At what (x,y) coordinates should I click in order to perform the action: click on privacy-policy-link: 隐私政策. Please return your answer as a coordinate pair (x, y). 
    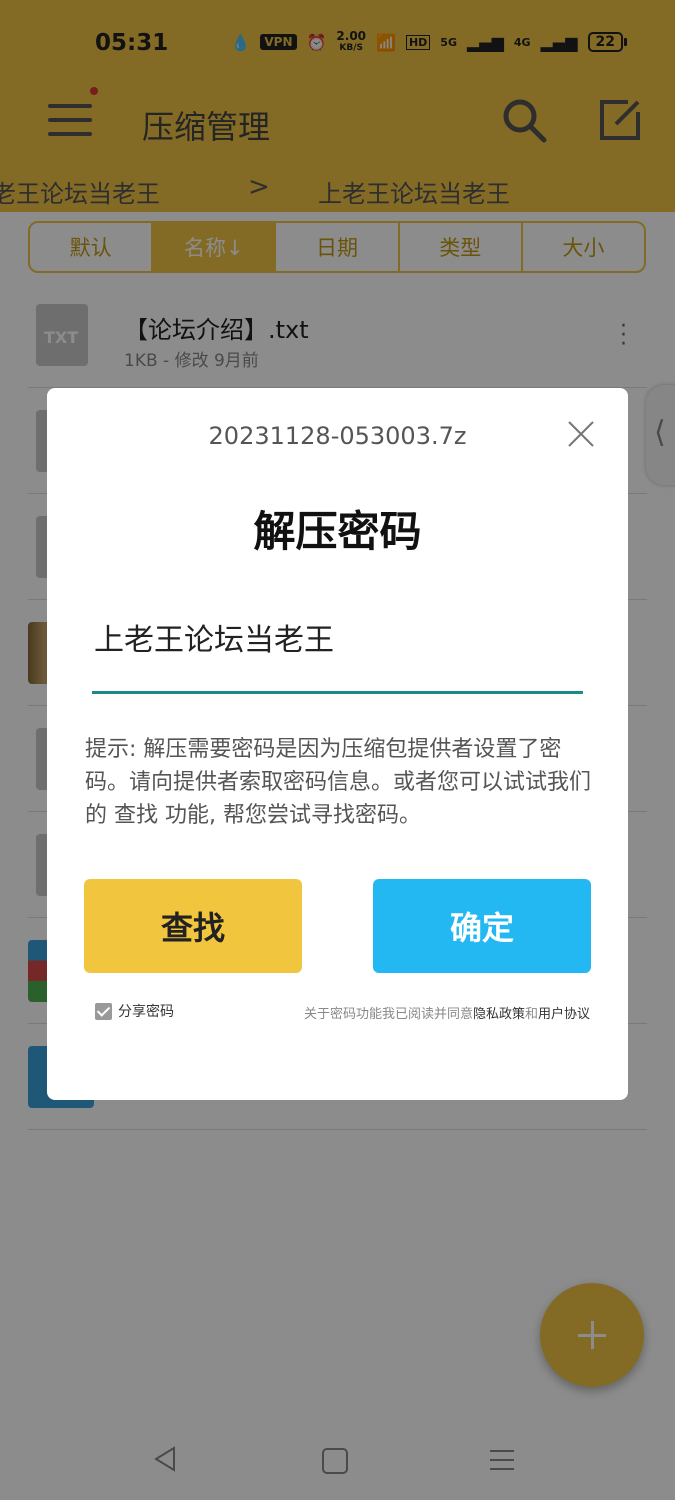
    Looking at the image, I should click on (499, 1014).